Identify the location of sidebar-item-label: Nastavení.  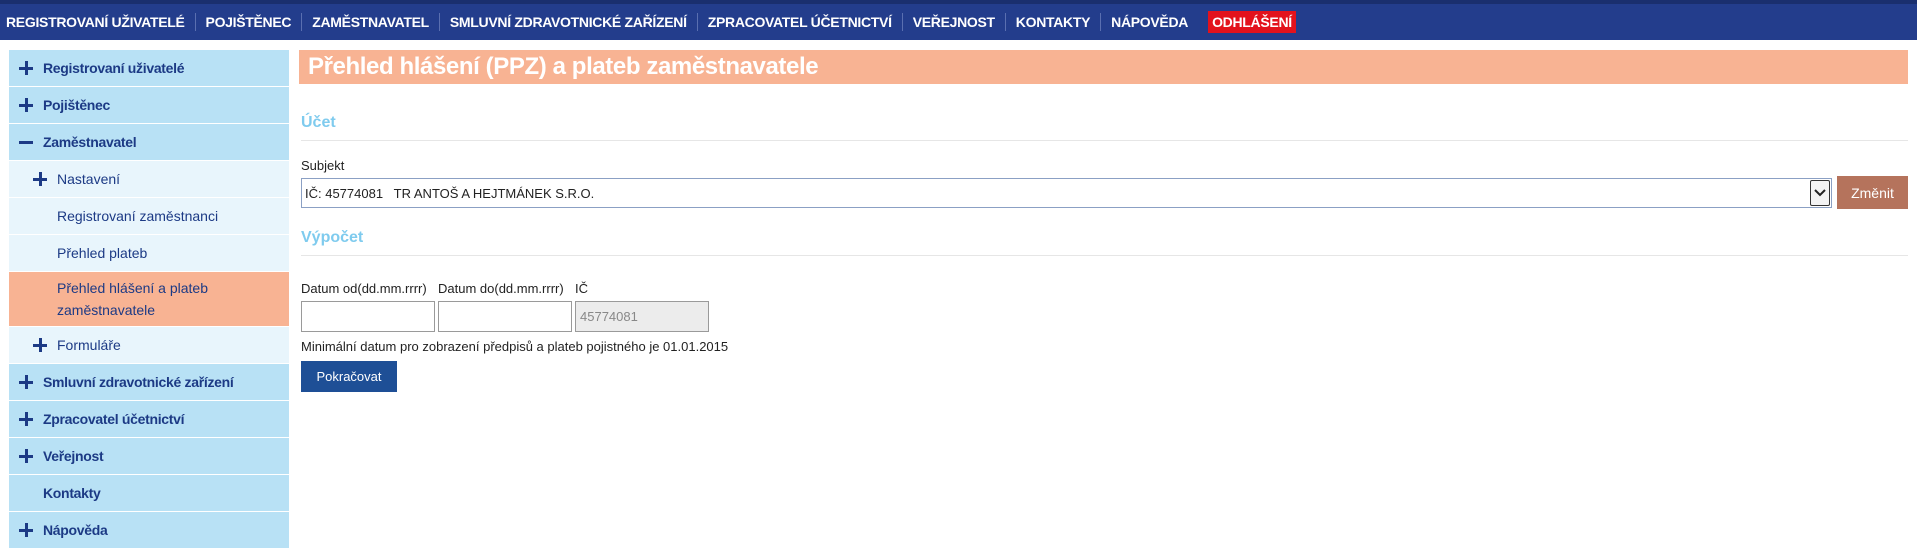
(89, 179).